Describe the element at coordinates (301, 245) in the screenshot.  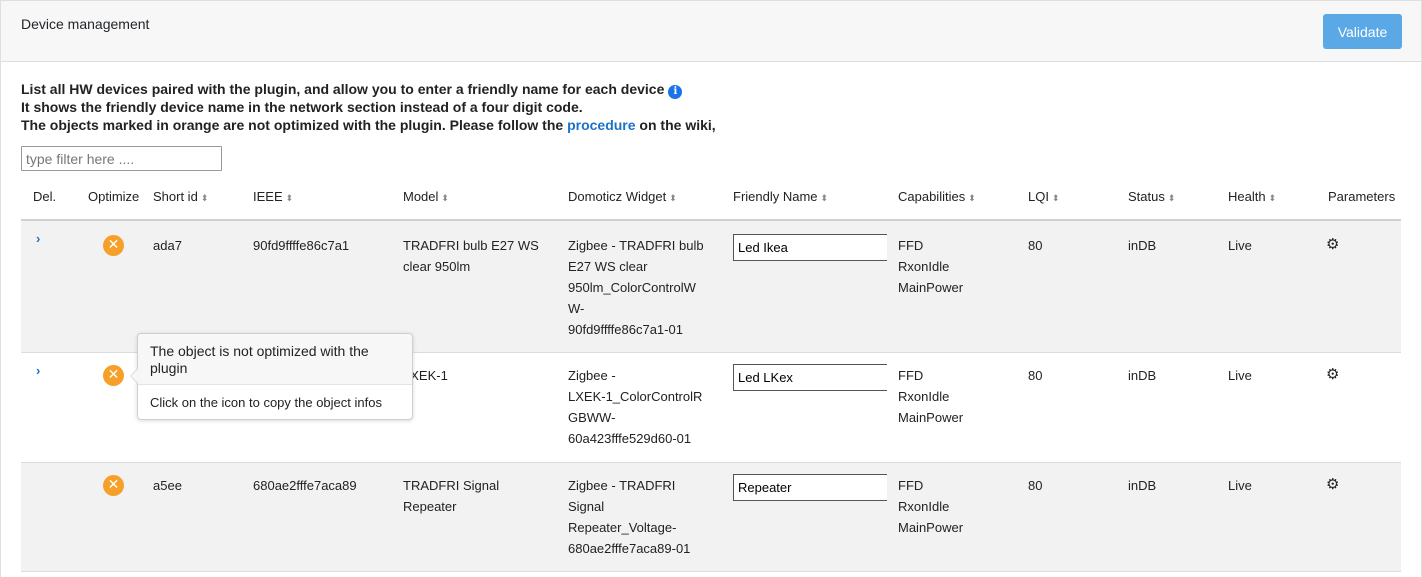
I see `ieee-cell: 90fd9ffffe86c7a1` at that location.